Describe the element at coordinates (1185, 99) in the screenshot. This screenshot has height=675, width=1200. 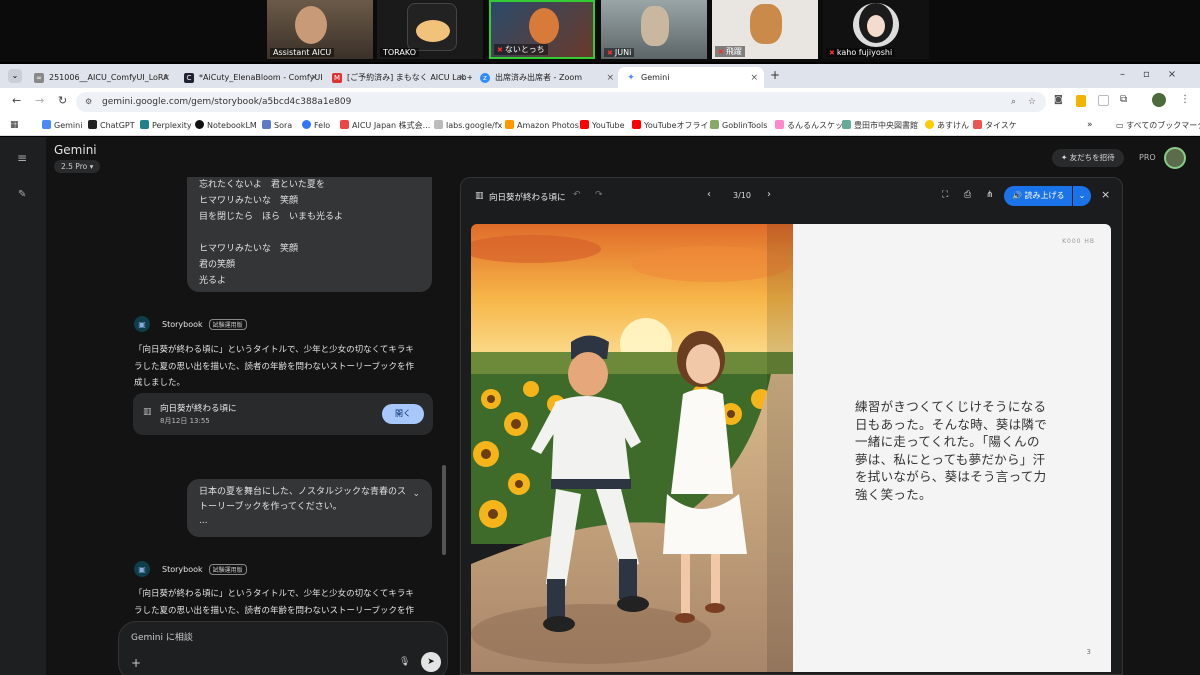
I see `more-menu-icon: ⋮` at that location.